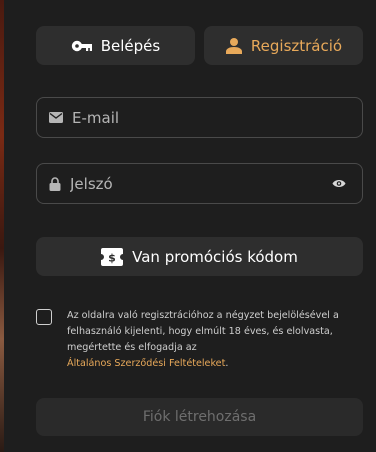 This screenshot has width=376, height=452. I want to click on tab-register: Regisztráció, so click(283, 45).